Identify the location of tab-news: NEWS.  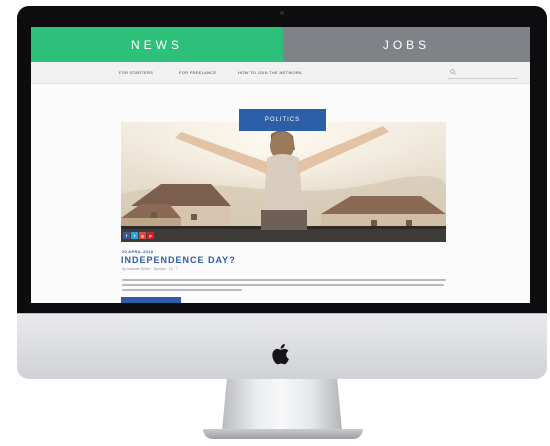
(157, 44).